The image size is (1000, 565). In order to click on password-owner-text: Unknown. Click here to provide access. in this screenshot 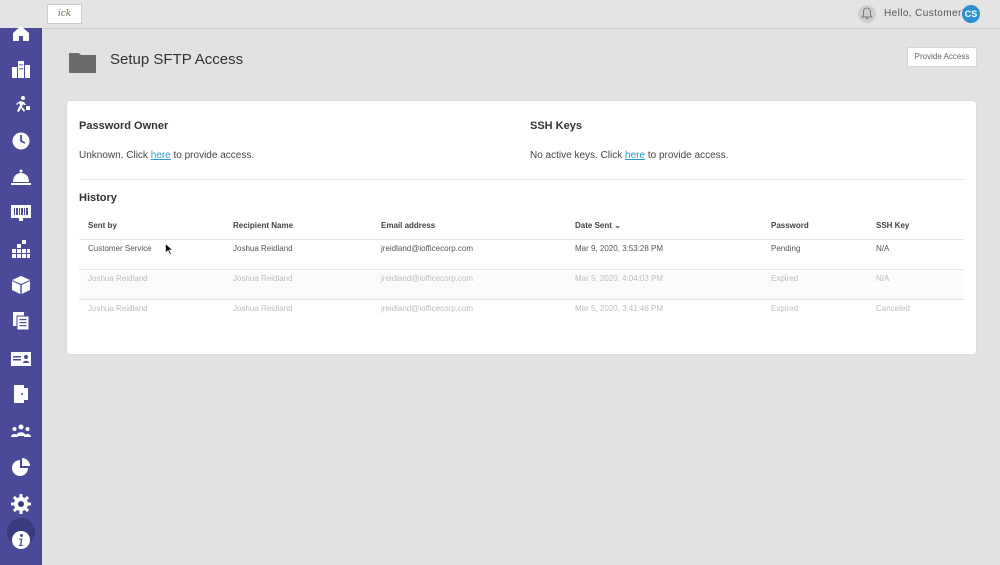, I will do `click(166, 155)`.